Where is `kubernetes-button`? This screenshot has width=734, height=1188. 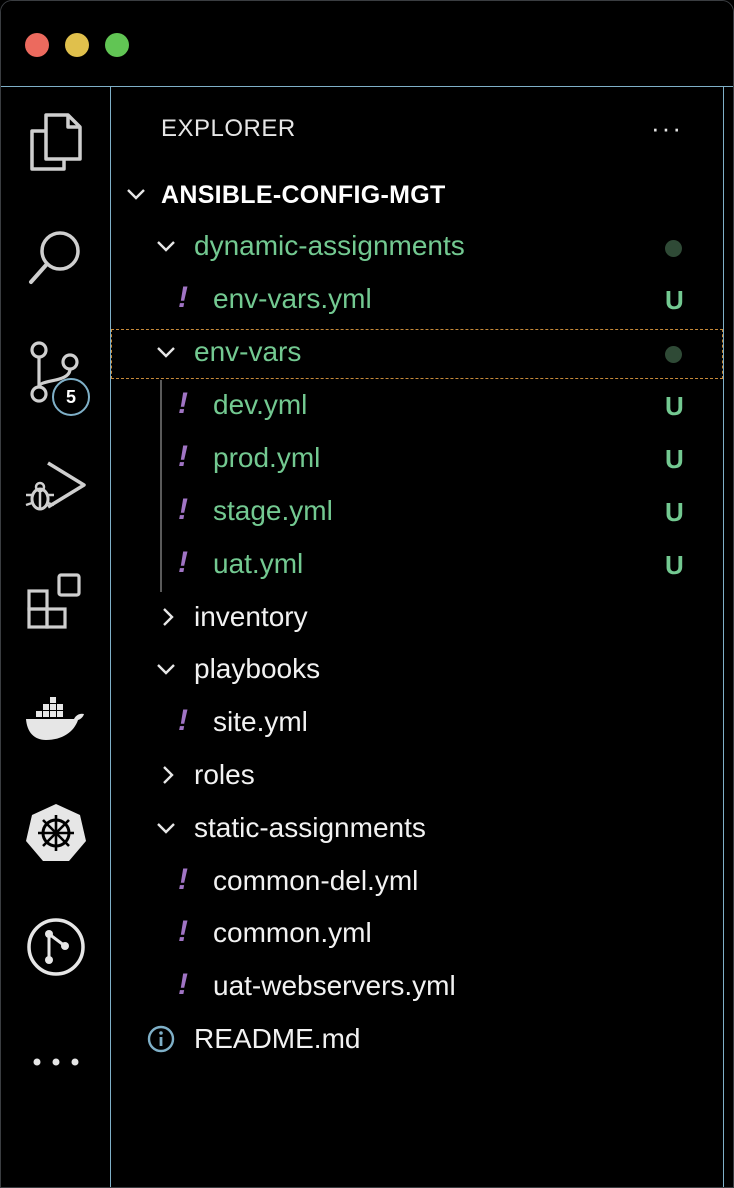
kubernetes-button is located at coordinates (55, 832).